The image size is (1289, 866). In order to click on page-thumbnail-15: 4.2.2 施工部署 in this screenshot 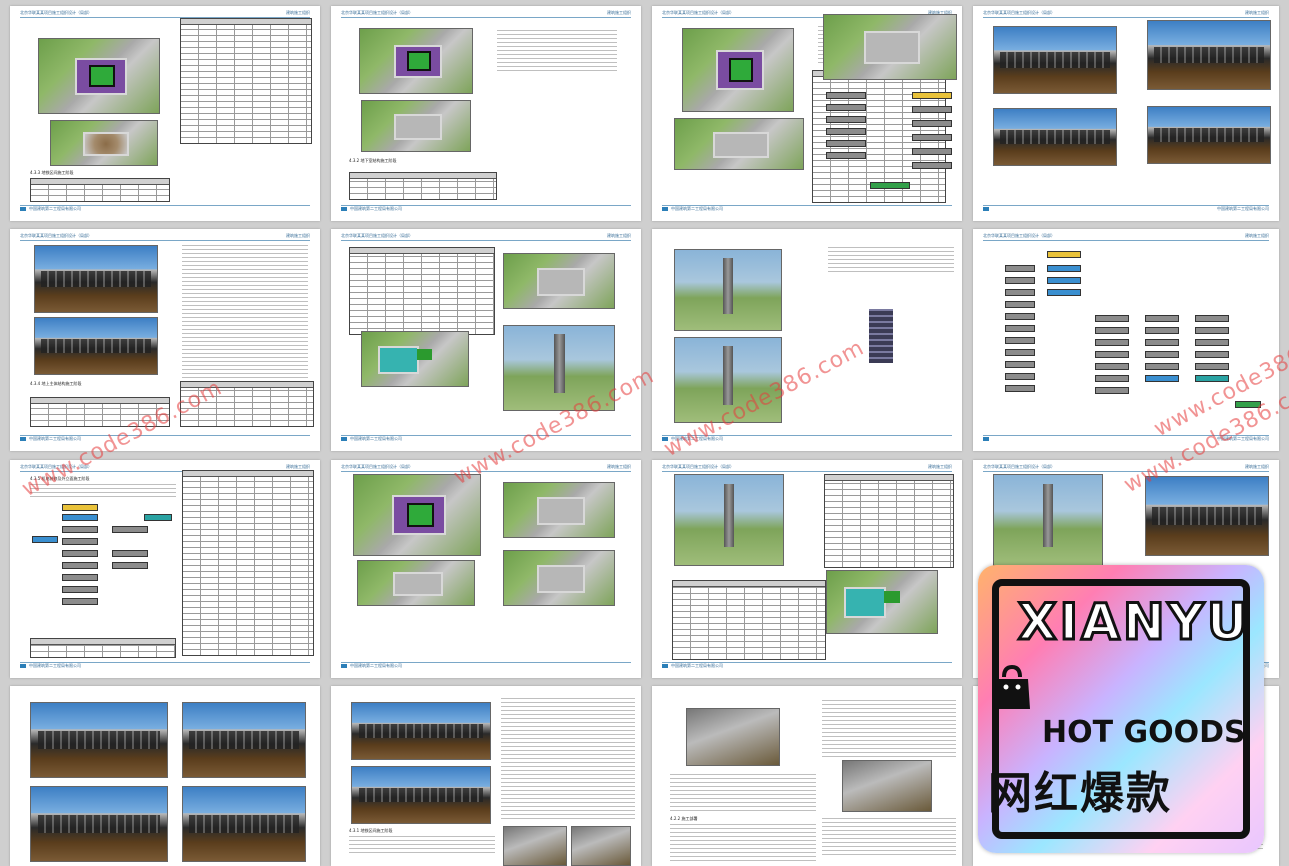, I will do `click(807, 776)`.